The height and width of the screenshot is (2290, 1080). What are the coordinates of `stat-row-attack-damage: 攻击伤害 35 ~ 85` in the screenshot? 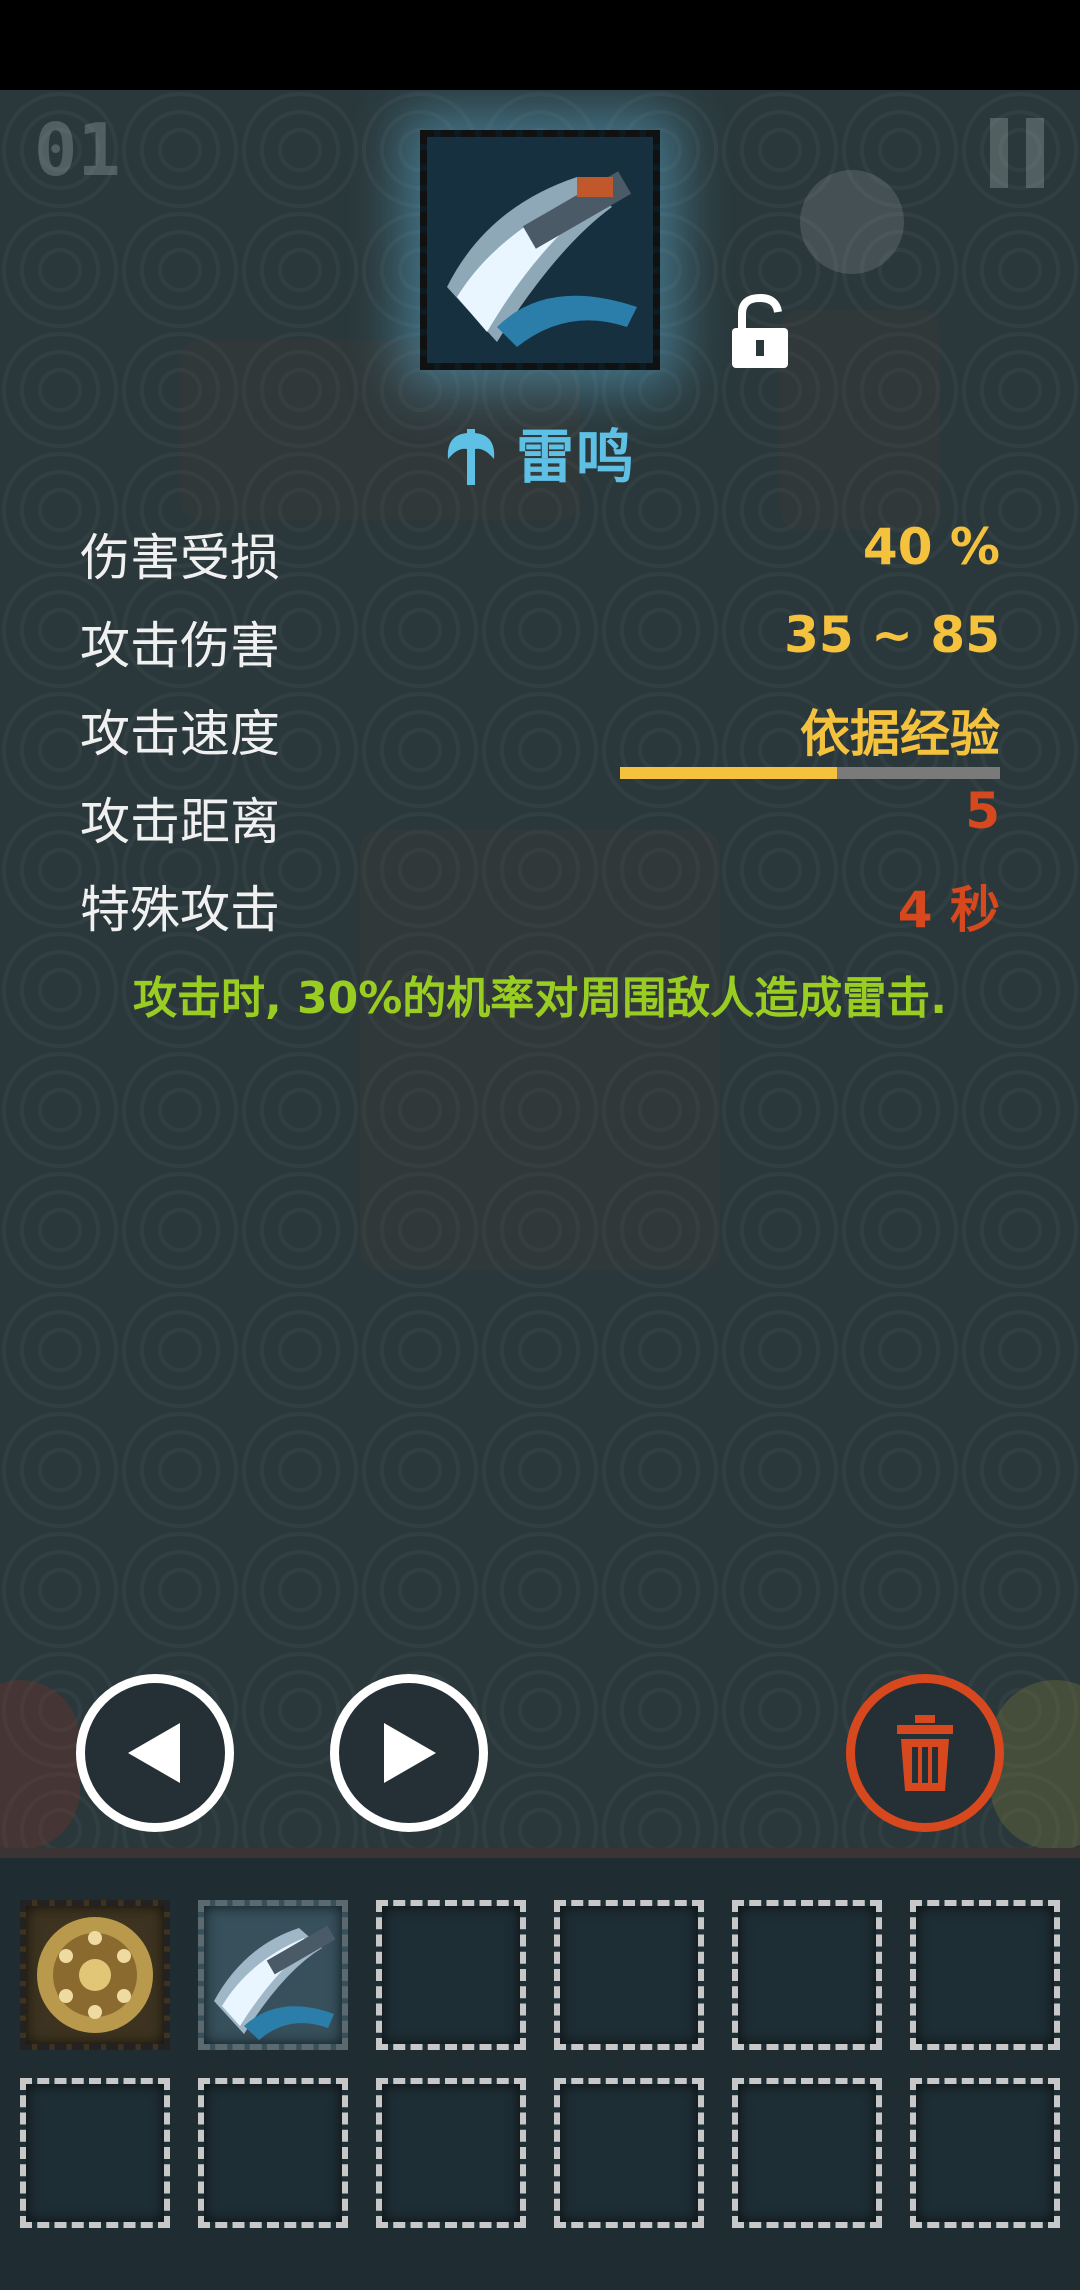 It's located at (540, 641).